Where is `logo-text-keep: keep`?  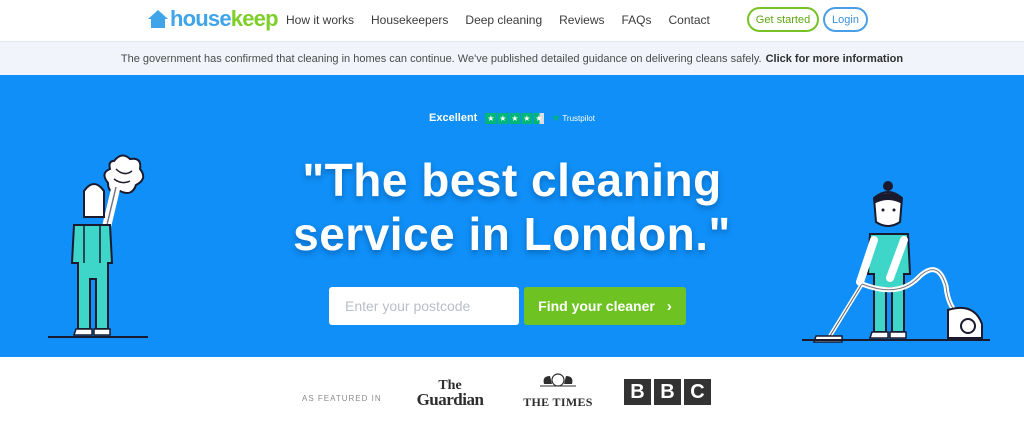
logo-text-keep: keep is located at coordinates (254, 18).